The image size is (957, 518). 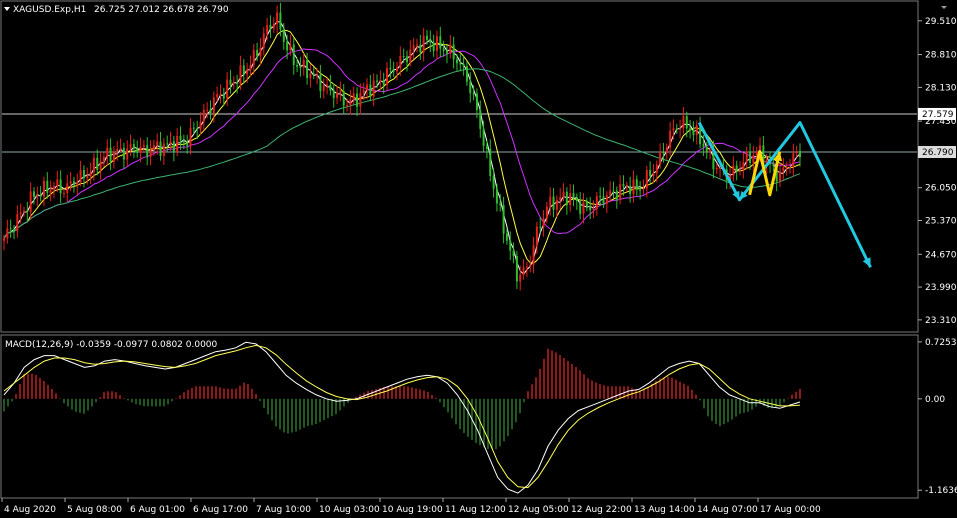 What do you see at coordinates (220, 510) in the screenshot?
I see `time-tick-label: 6 Aug 17:00` at bounding box center [220, 510].